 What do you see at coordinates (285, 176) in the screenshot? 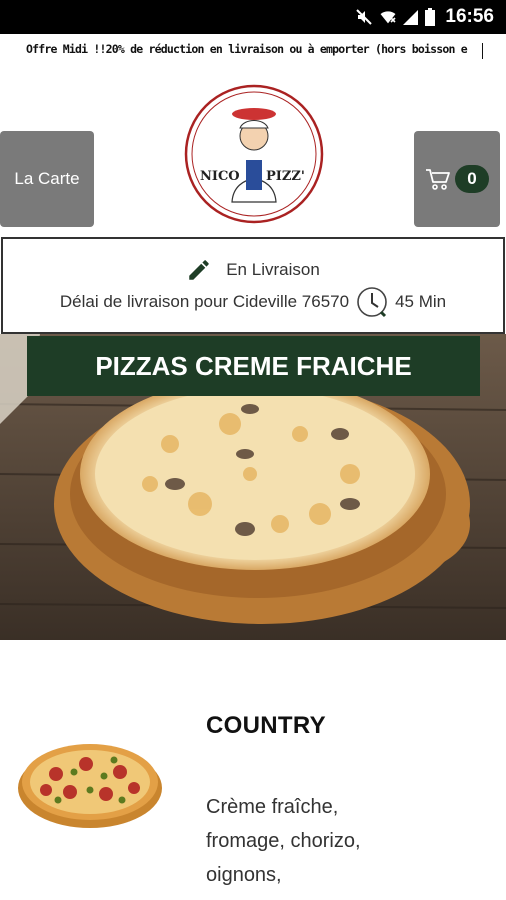
I see `logo-text-right: PIZZ'` at bounding box center [285, 176].